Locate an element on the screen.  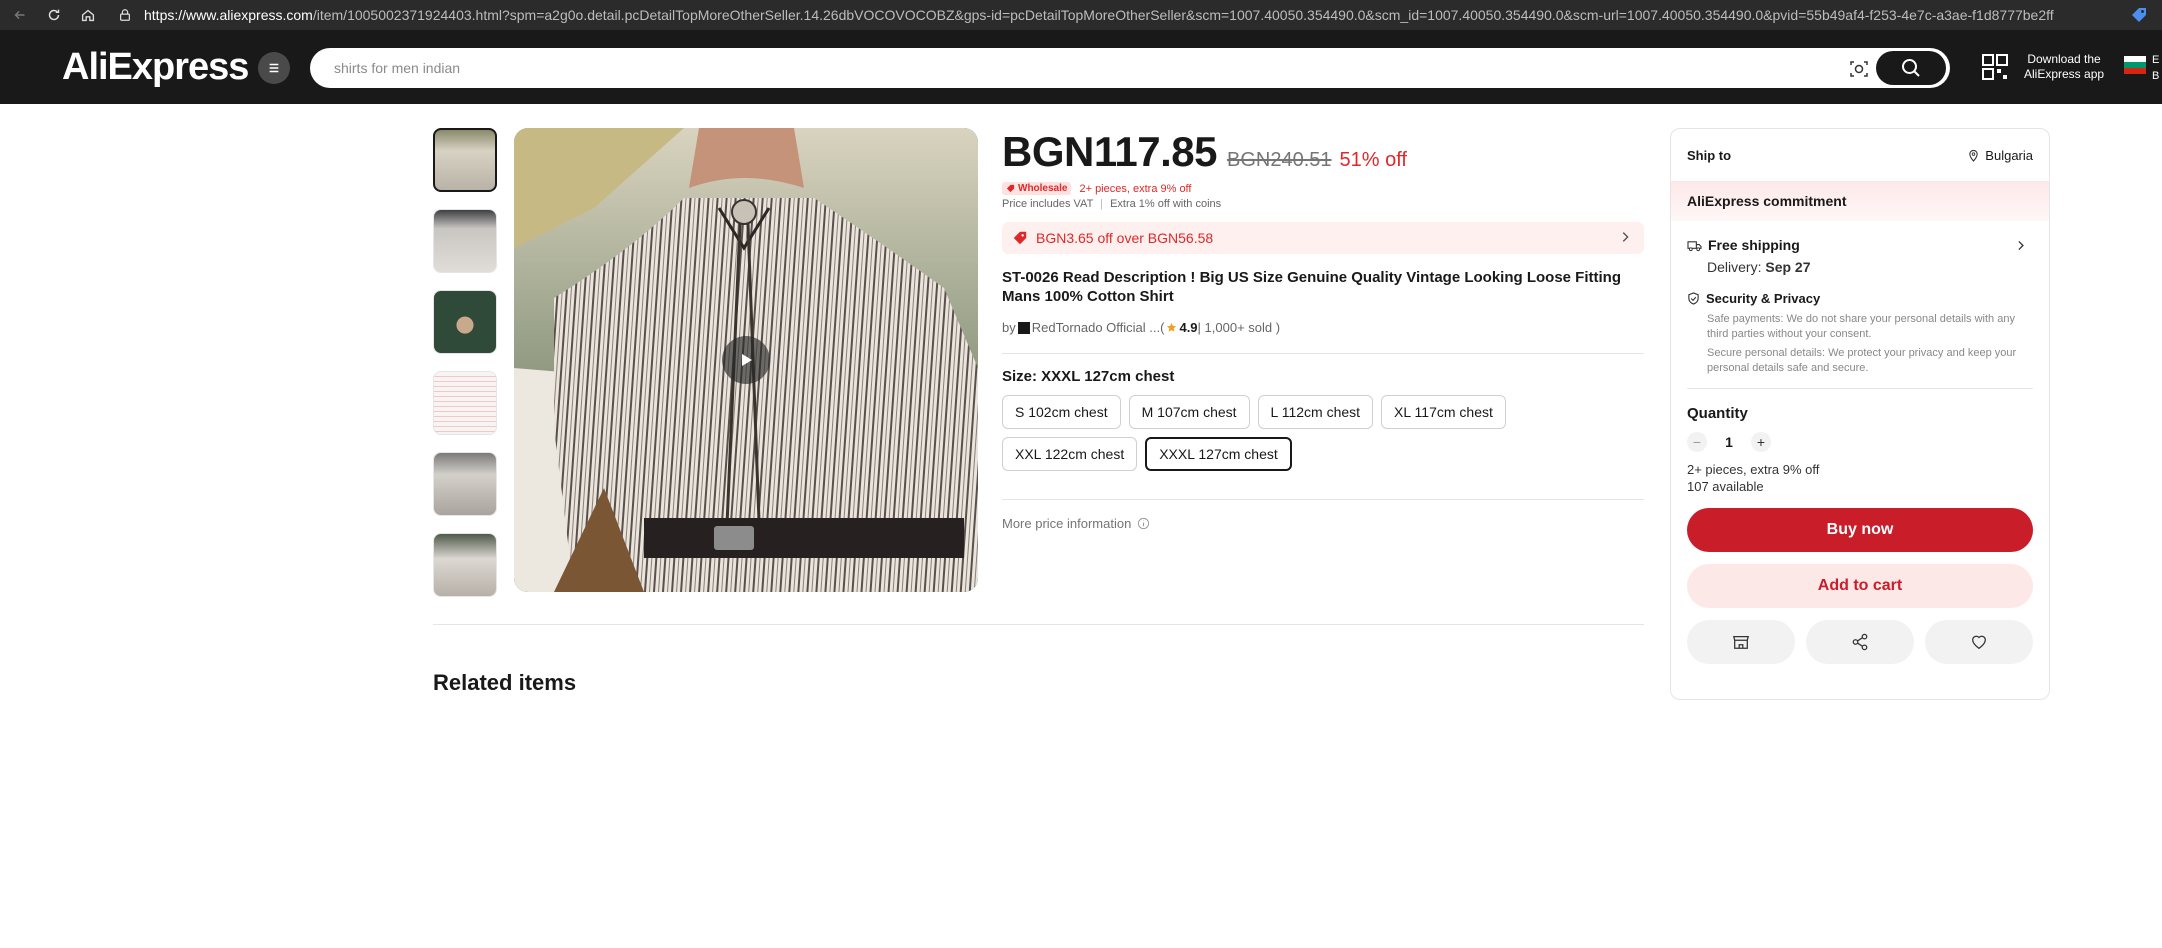
rating-value: 4.9 is located at coordinates (1188, 327).